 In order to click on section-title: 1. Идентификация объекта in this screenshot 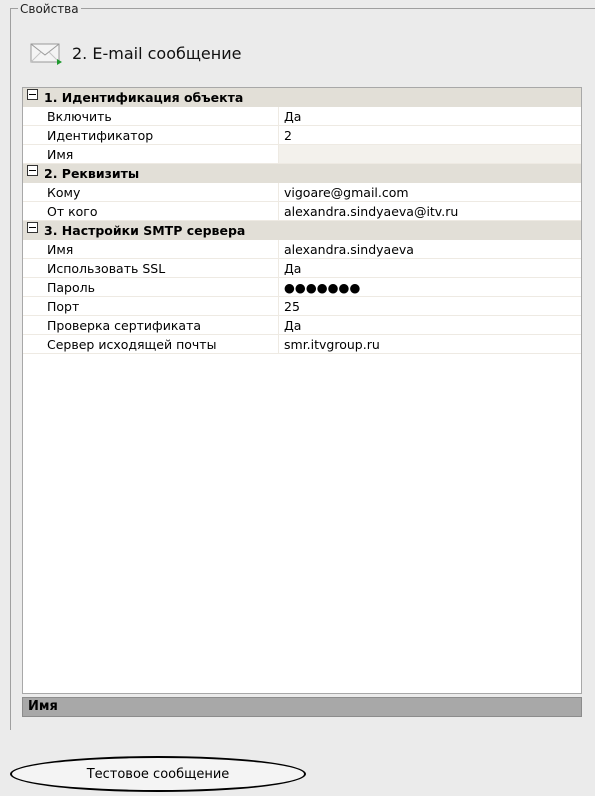, I will do `click(144, 97)`.